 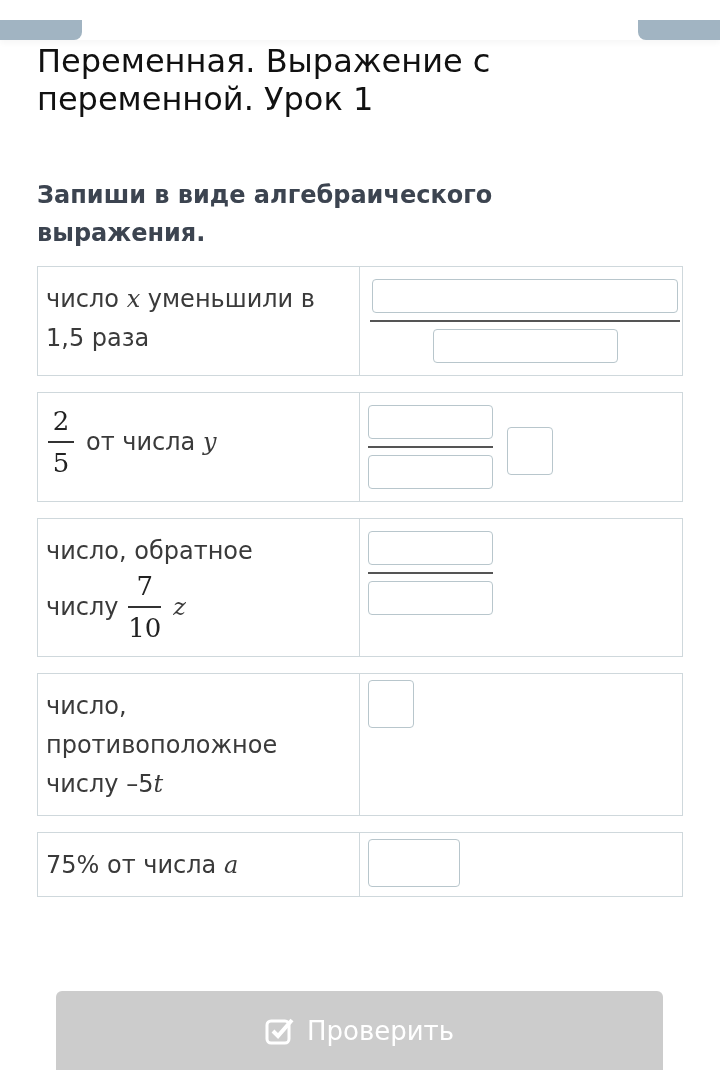 What do you see at coordinates (151, 442) in the screenshot?
I see `task-text: от числа y` at bounding box center [151, 442].